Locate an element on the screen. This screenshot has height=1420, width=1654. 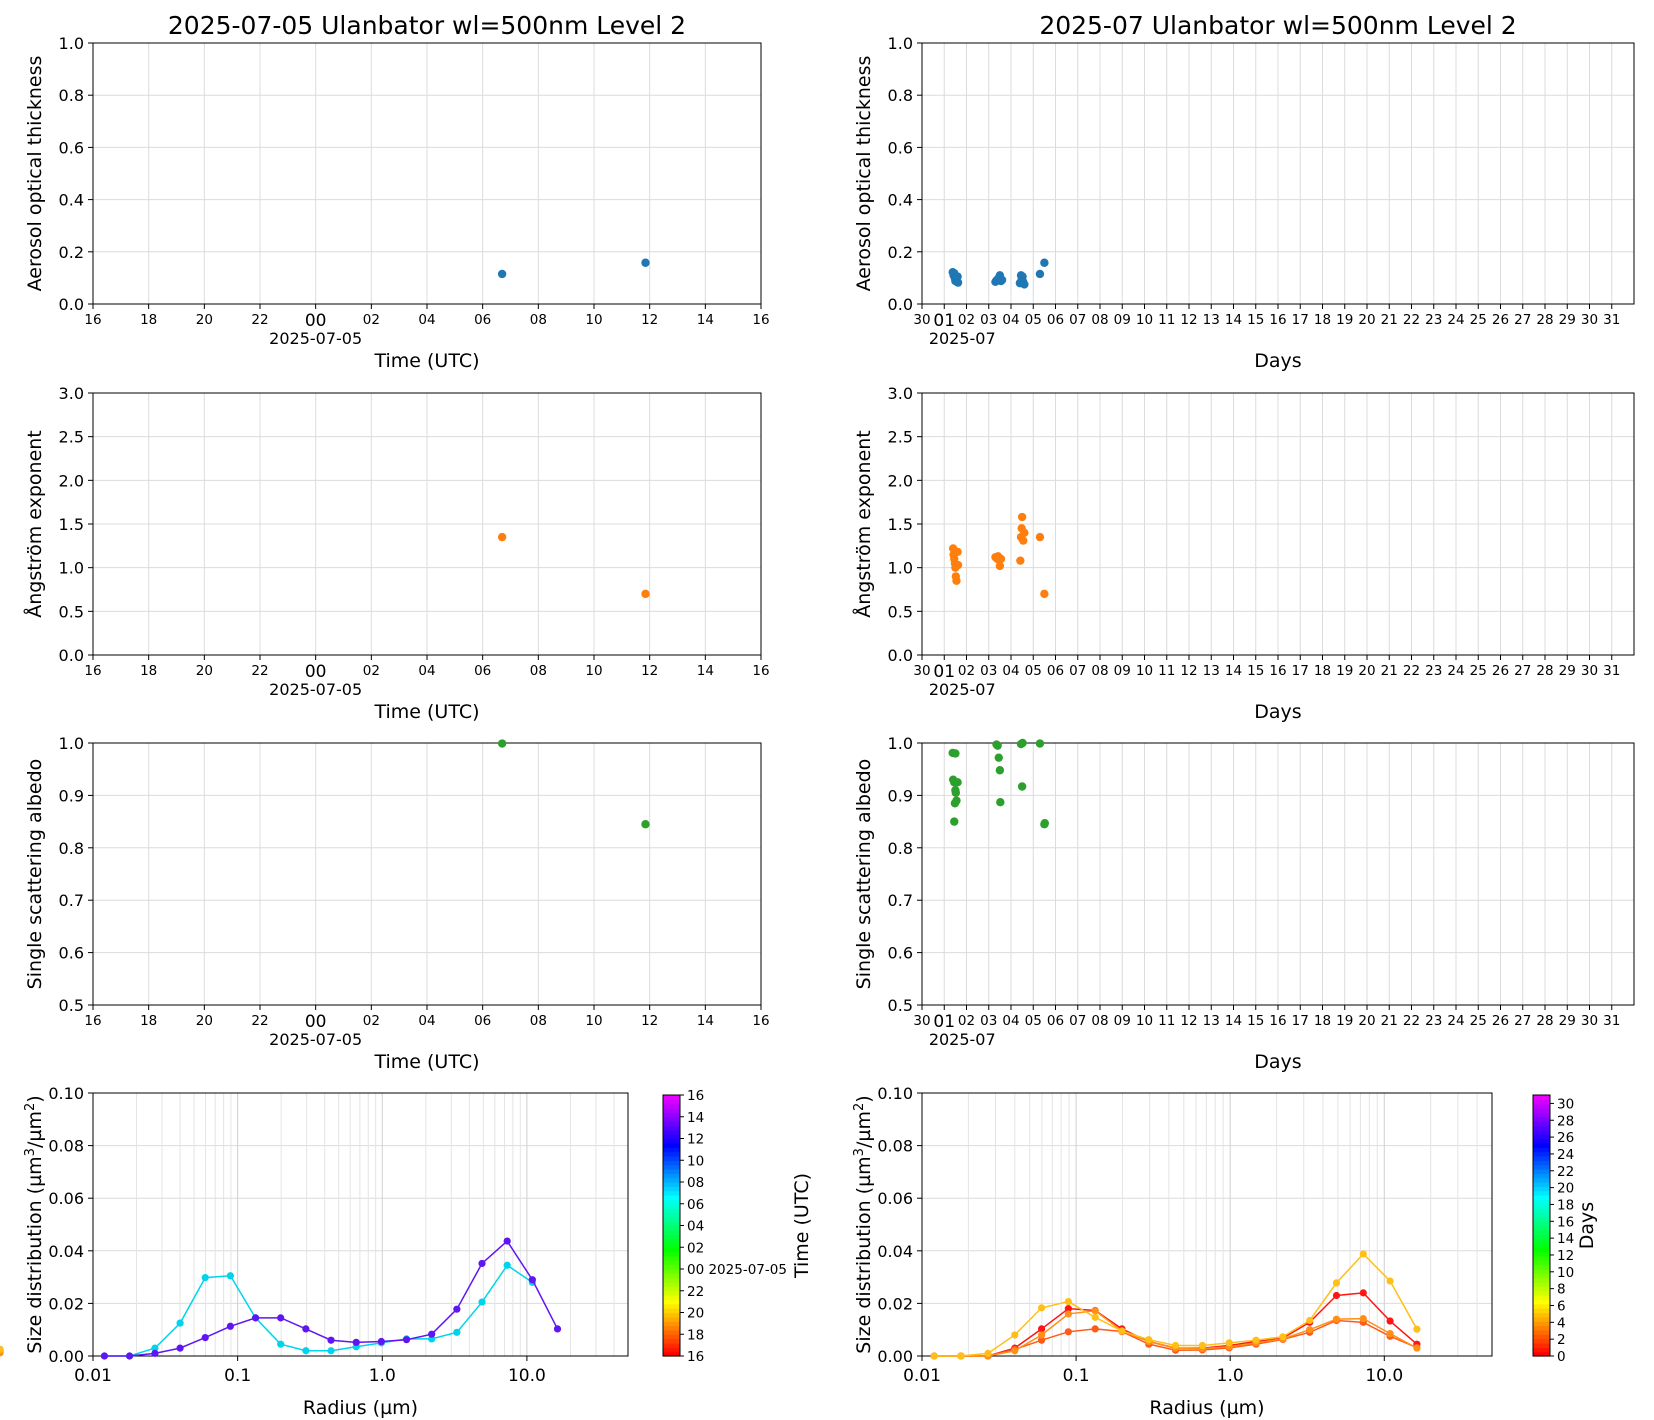
colorbar-tick-label: 12 is located at coordinates (1565, 1256).